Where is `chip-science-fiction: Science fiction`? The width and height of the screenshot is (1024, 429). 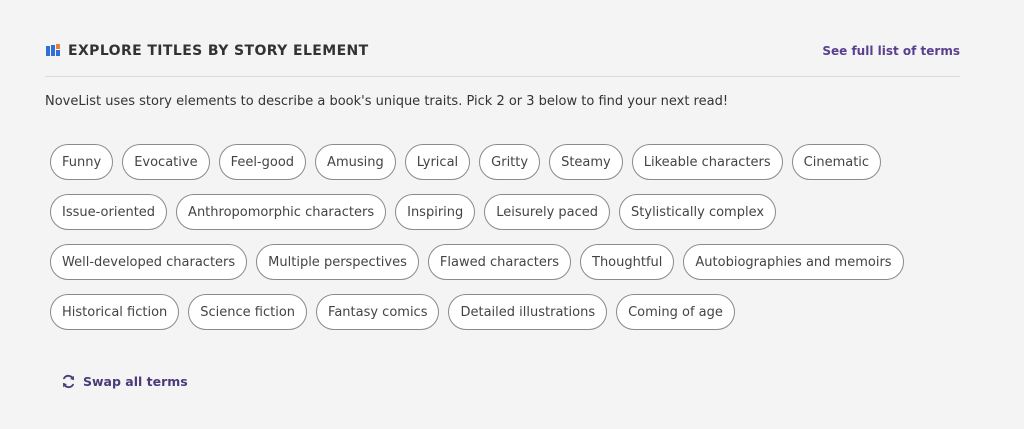 chip-science-fiction: Science fiction is located at coordinates (248, 312).